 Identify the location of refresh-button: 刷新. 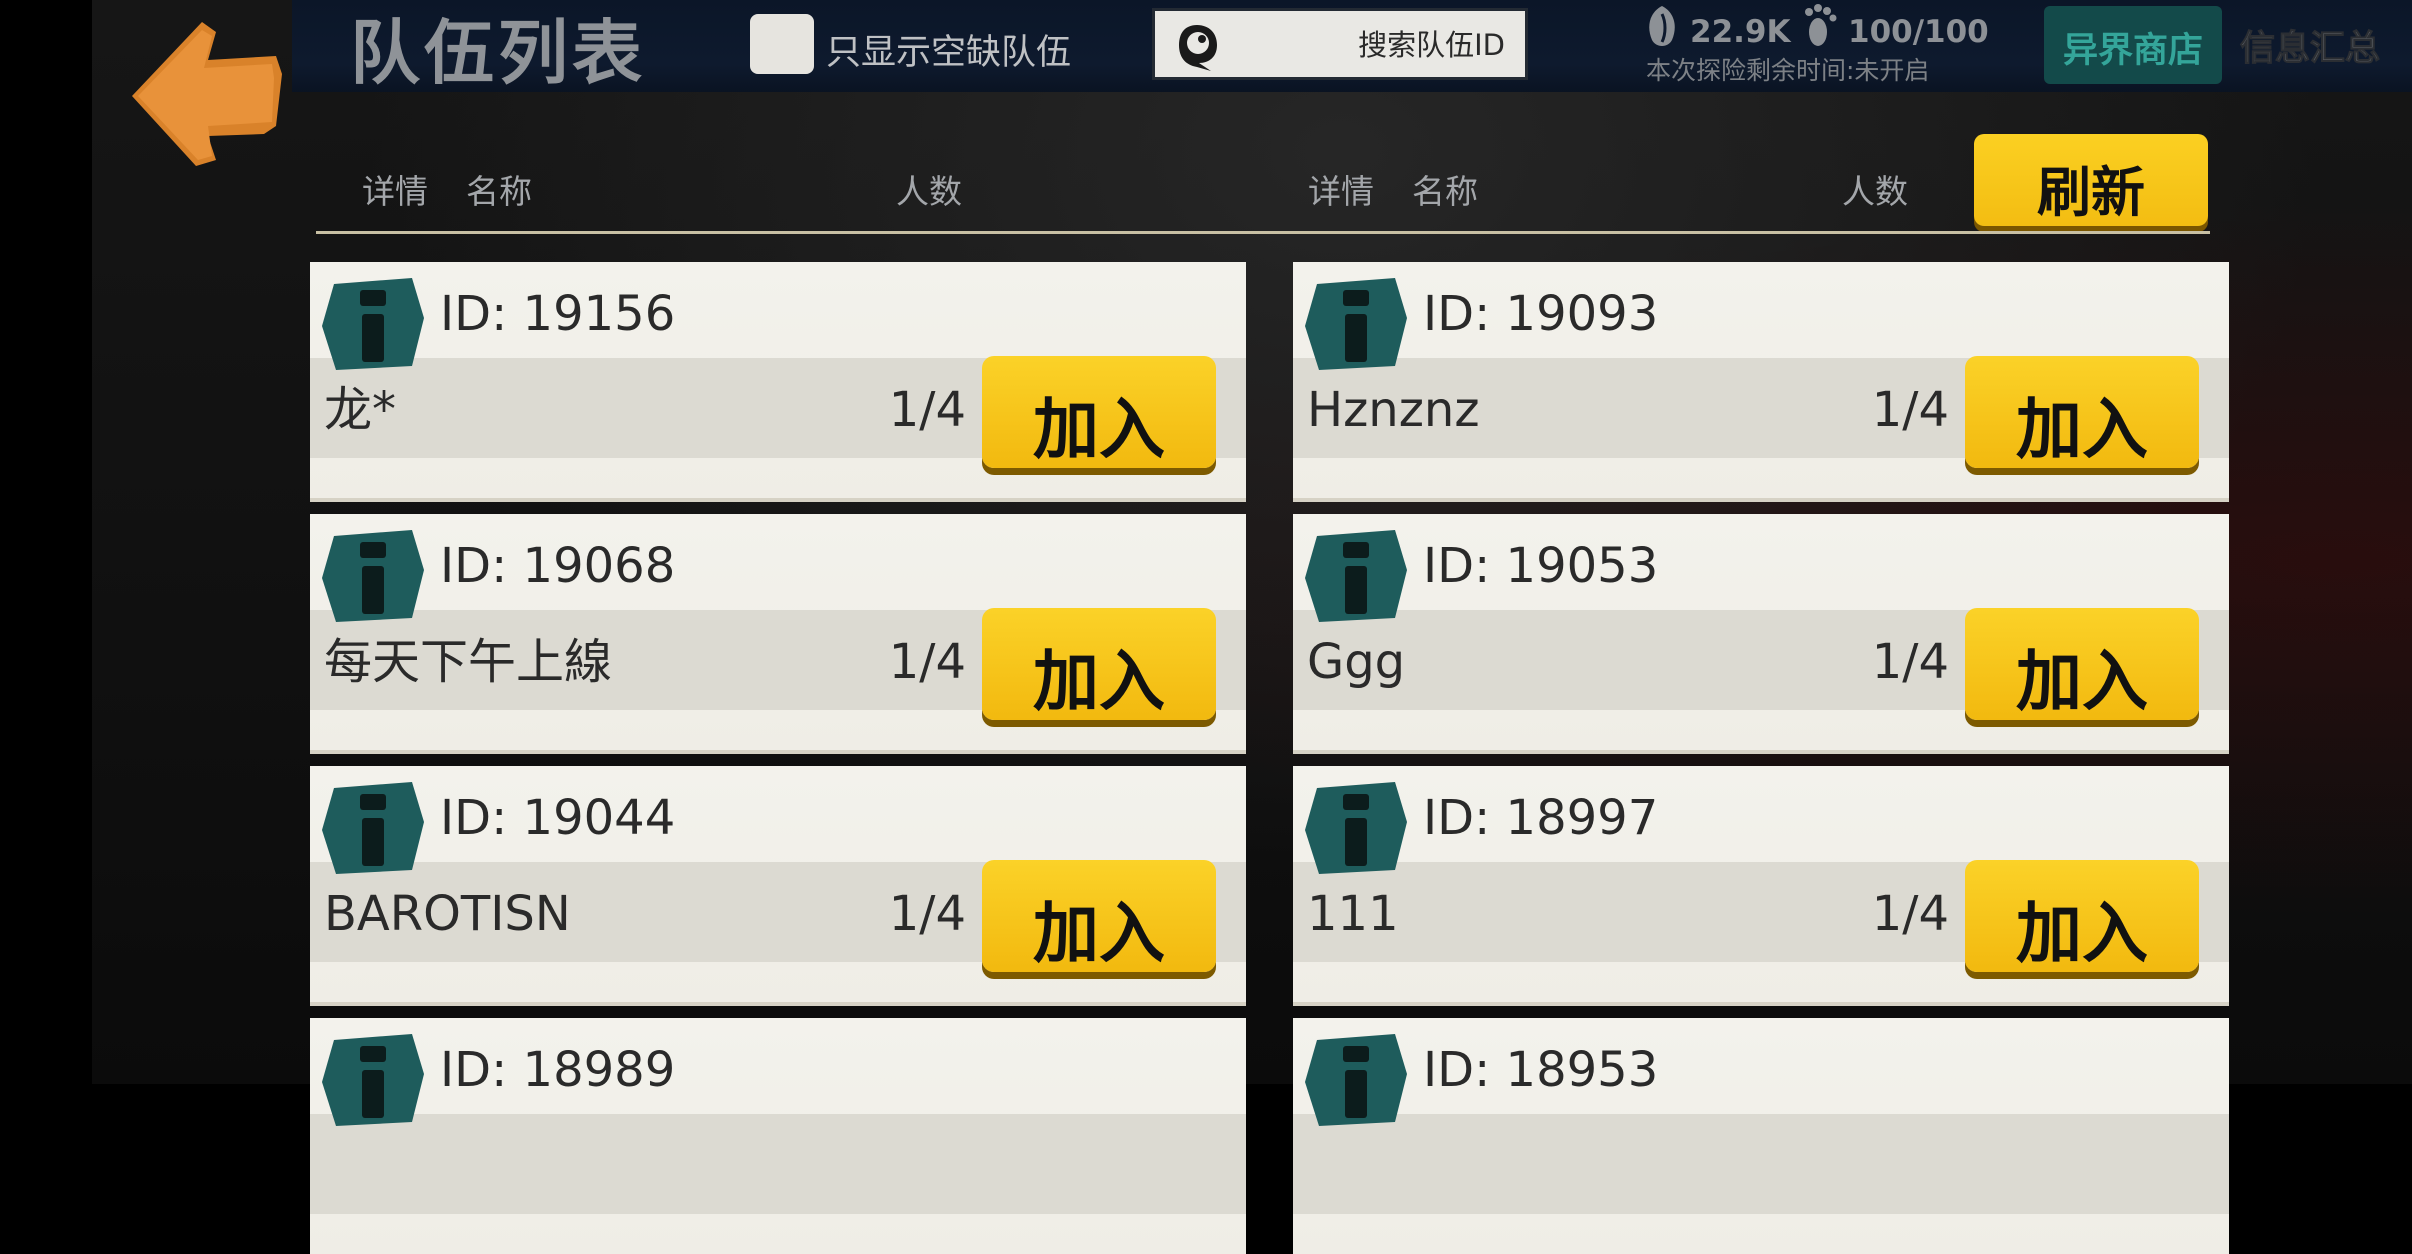
(2091, 180).